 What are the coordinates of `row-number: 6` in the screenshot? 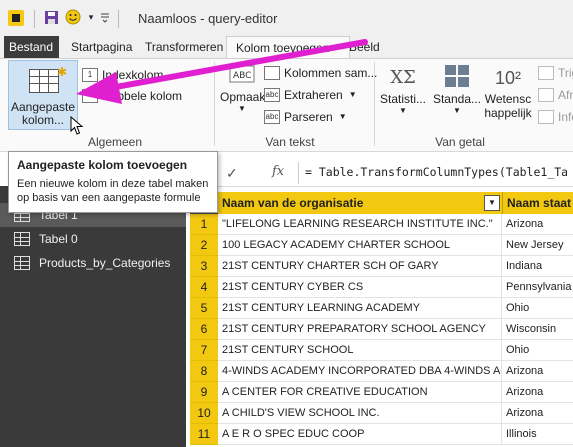 It's located at (204, 329).